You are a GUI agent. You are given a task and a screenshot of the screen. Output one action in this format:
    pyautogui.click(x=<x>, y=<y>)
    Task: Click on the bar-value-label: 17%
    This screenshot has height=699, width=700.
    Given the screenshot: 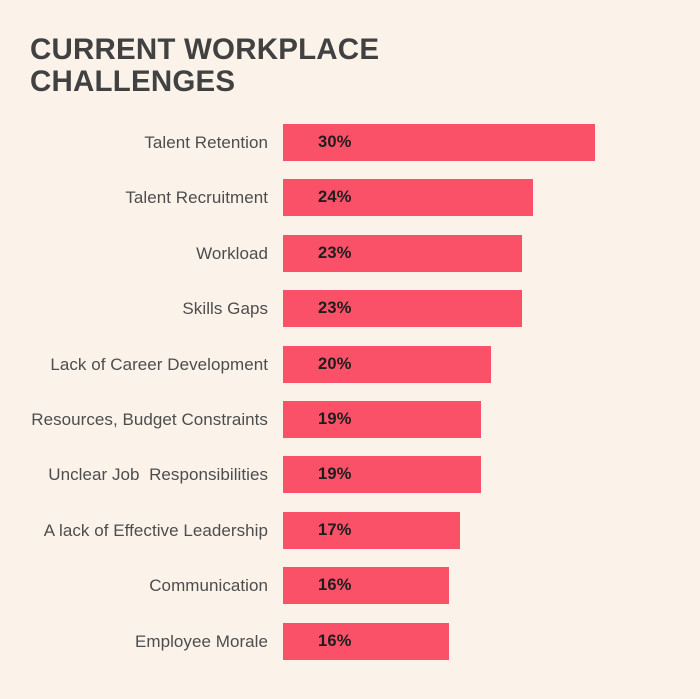 What is the action you would take?
    pyautogui.click(x=335, y=529)
    